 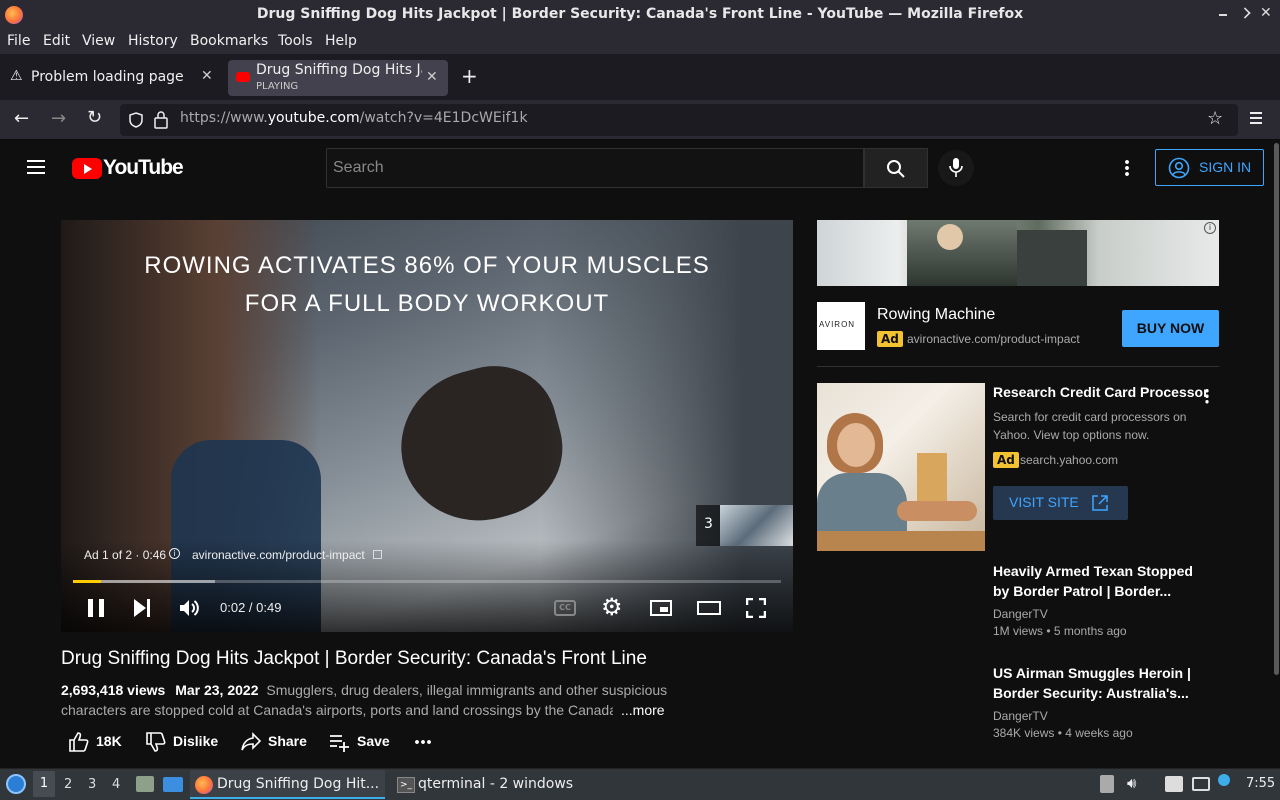 I want to click on menu-tools: Tools, so click(x=295, y=41).